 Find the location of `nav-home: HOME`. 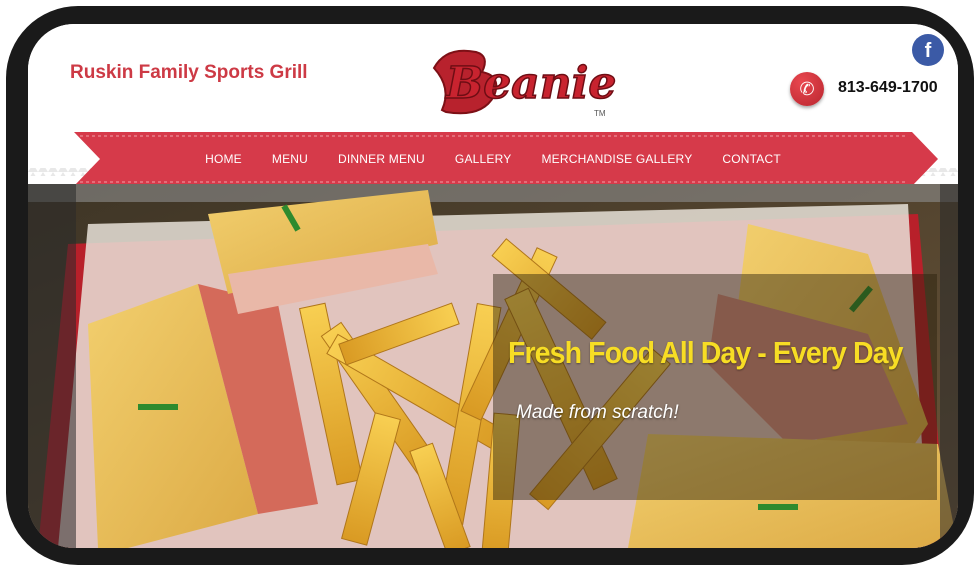

nav-home: HOME is located at coordinates (223, 159).